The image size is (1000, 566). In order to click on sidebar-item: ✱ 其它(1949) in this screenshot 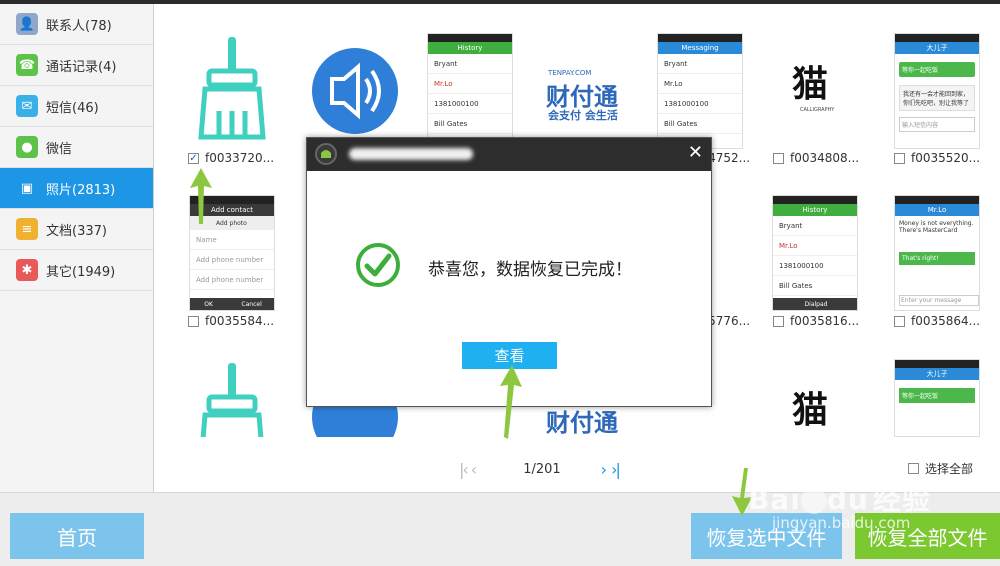, I will do `click(76, 270)`.